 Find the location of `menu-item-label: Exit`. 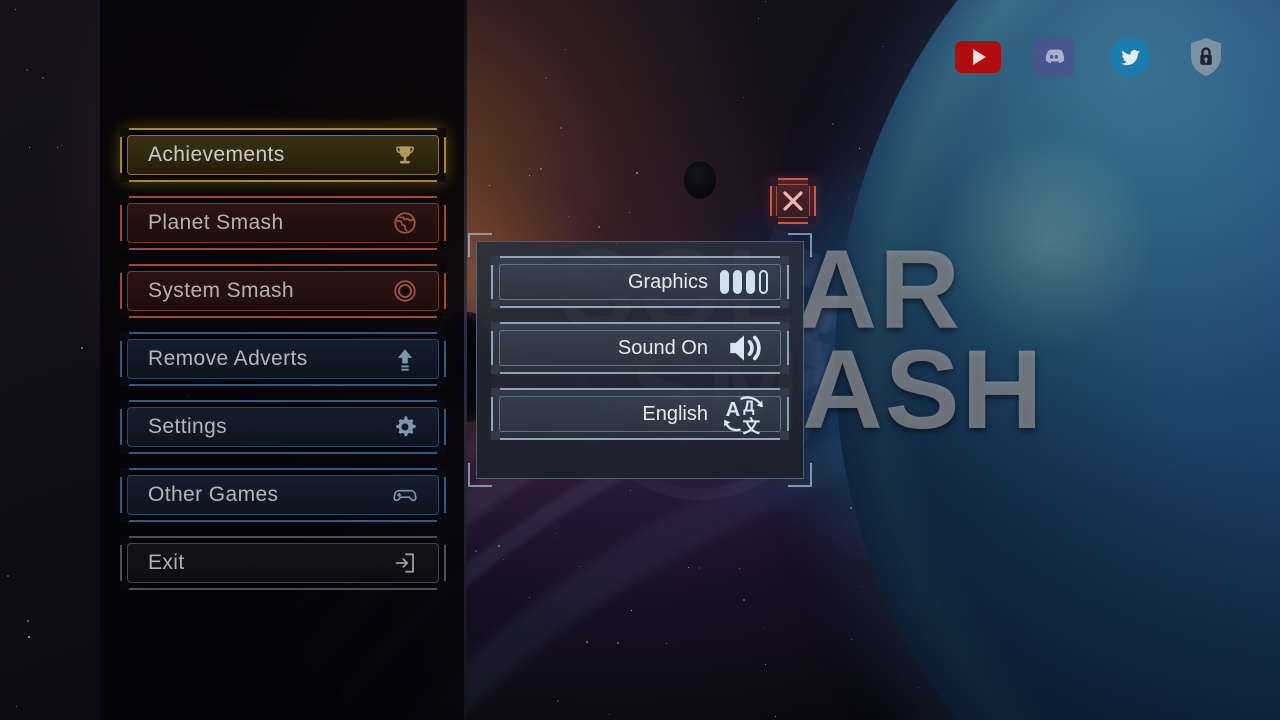

menu-item-label: Exit is located at coordinates (166, 562).